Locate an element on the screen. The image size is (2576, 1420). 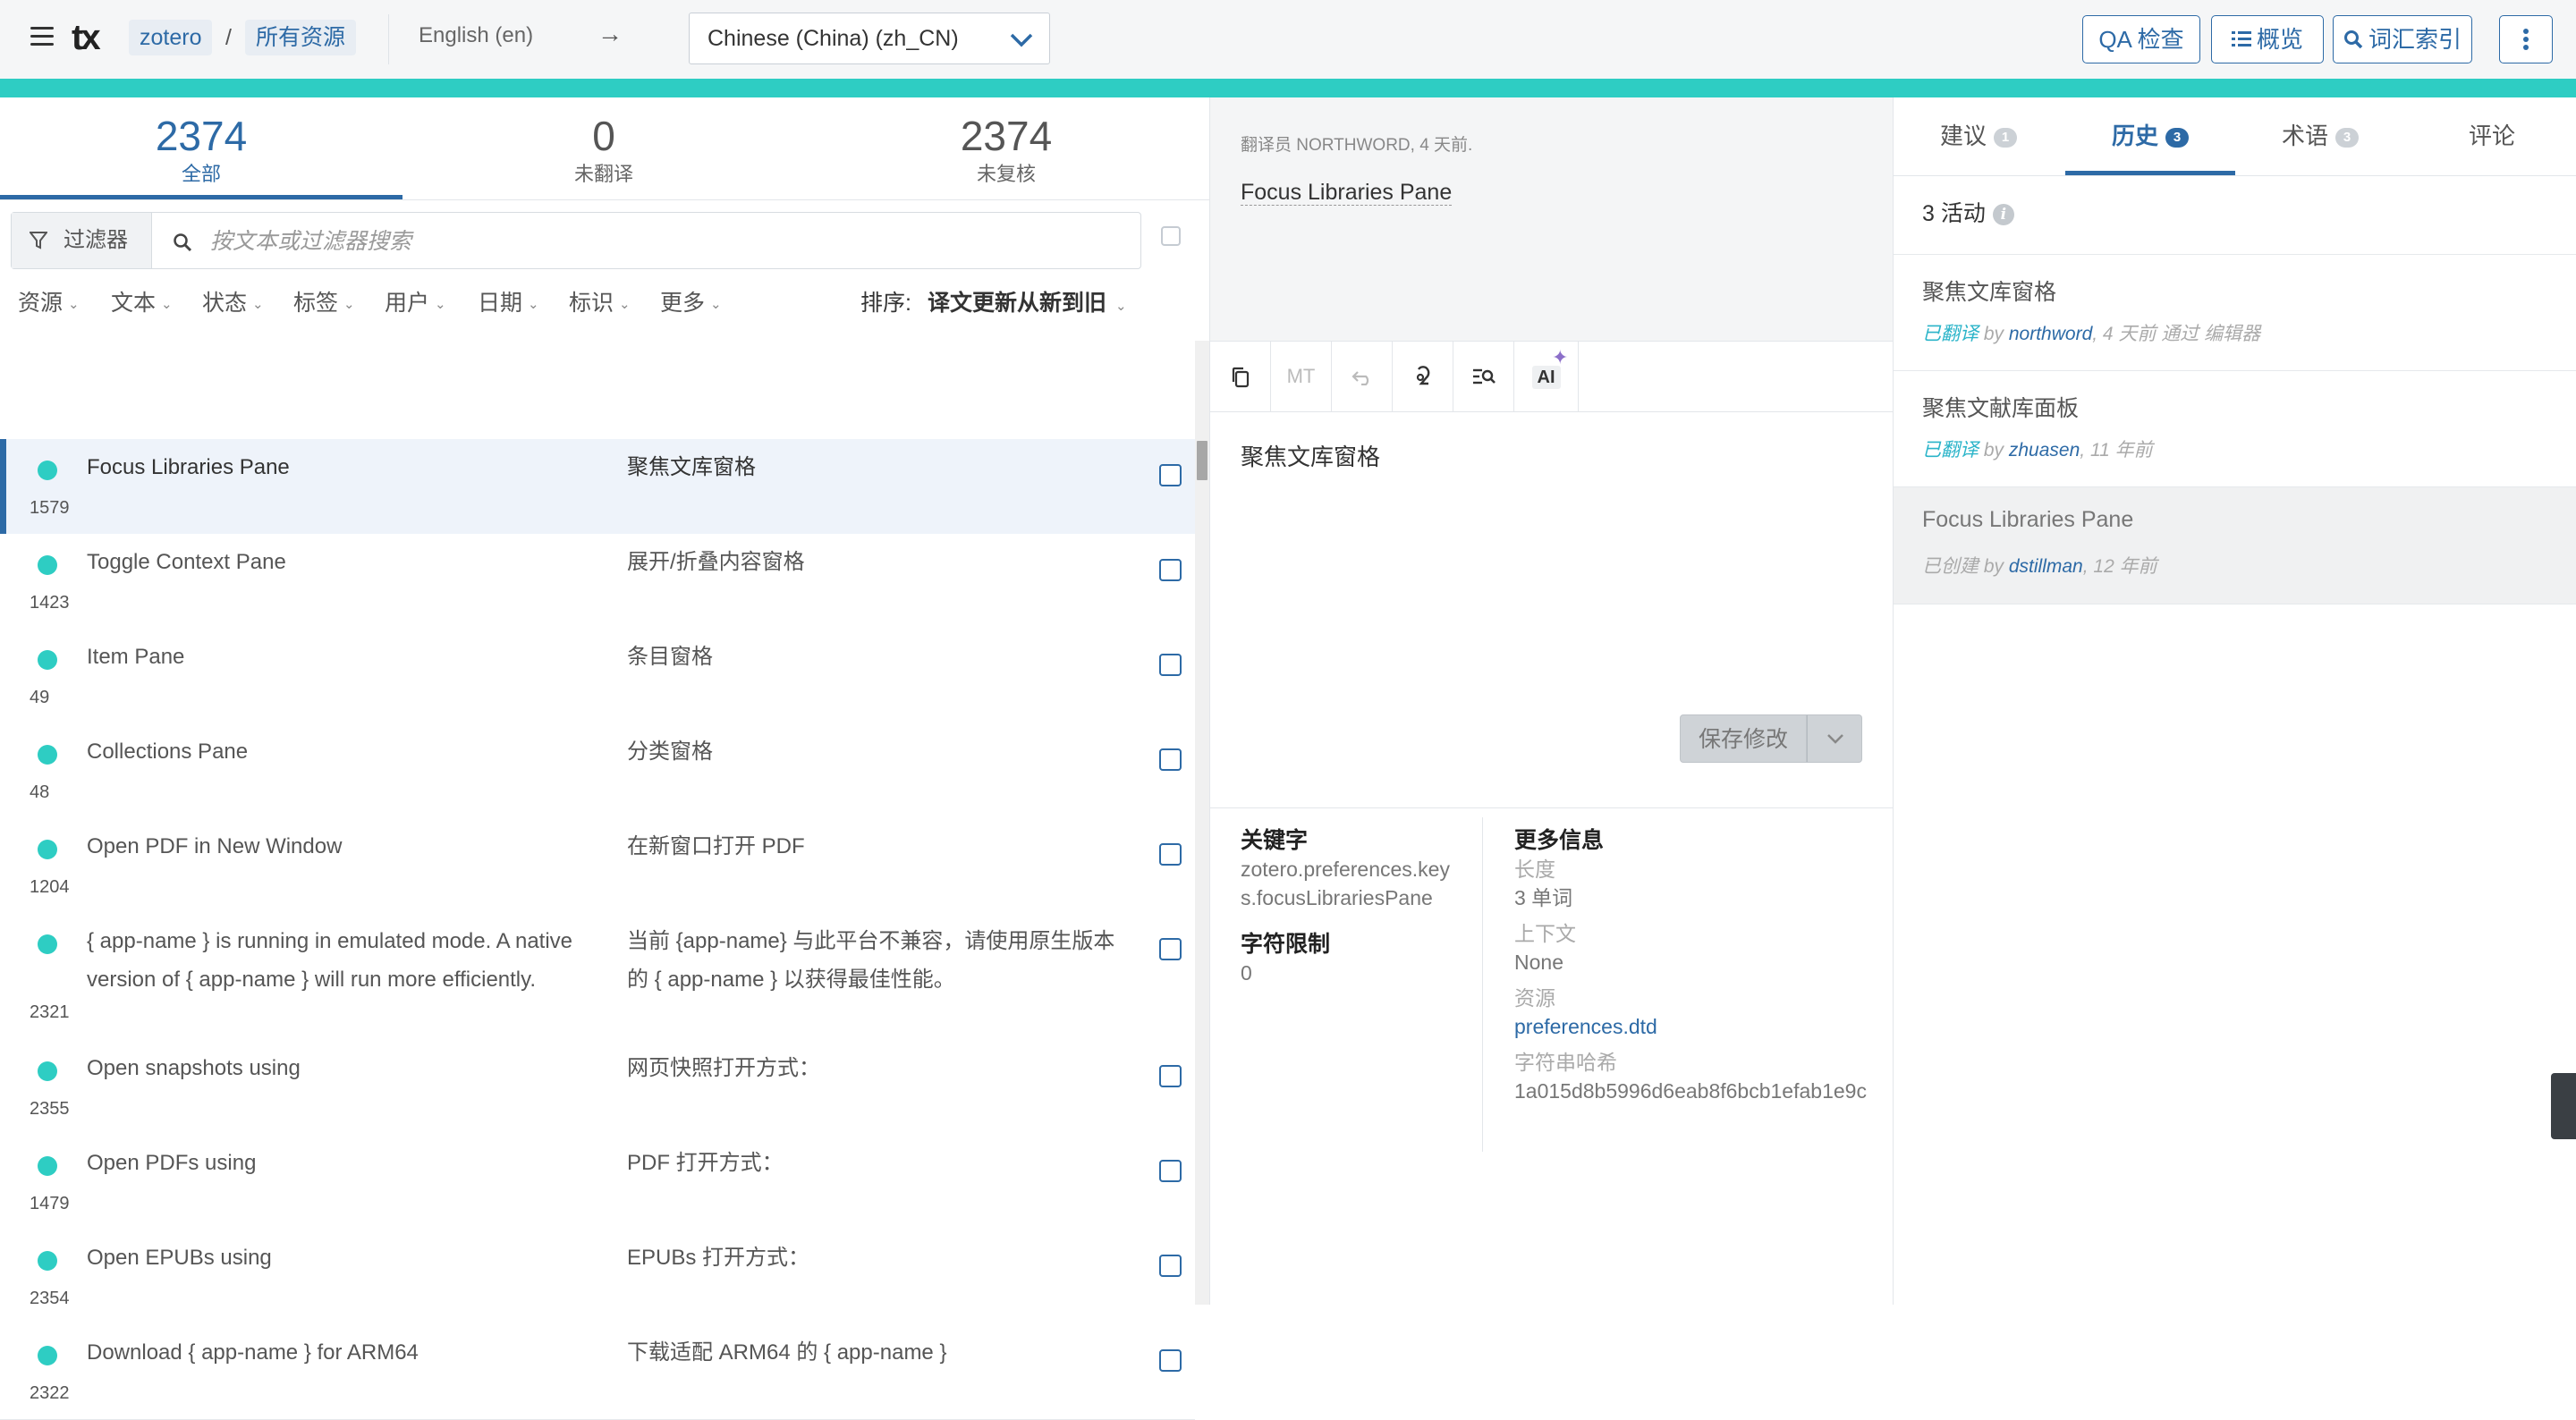
table-row: 48 Collections Pane 分类窗格 is located at coordinates (597, 771).